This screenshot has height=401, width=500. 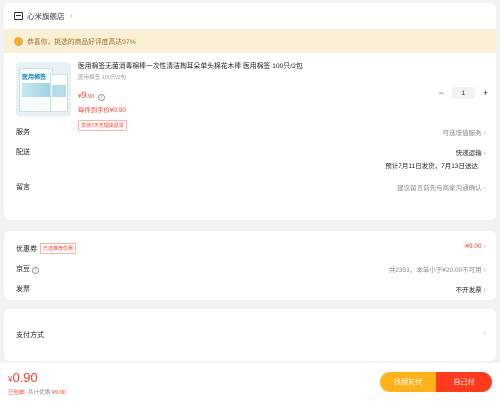 What do you see at coordinates (102, 110) in the screenshot?
I see `each-price: 每件到手价¥0.90` at bounding box center [102, 110].